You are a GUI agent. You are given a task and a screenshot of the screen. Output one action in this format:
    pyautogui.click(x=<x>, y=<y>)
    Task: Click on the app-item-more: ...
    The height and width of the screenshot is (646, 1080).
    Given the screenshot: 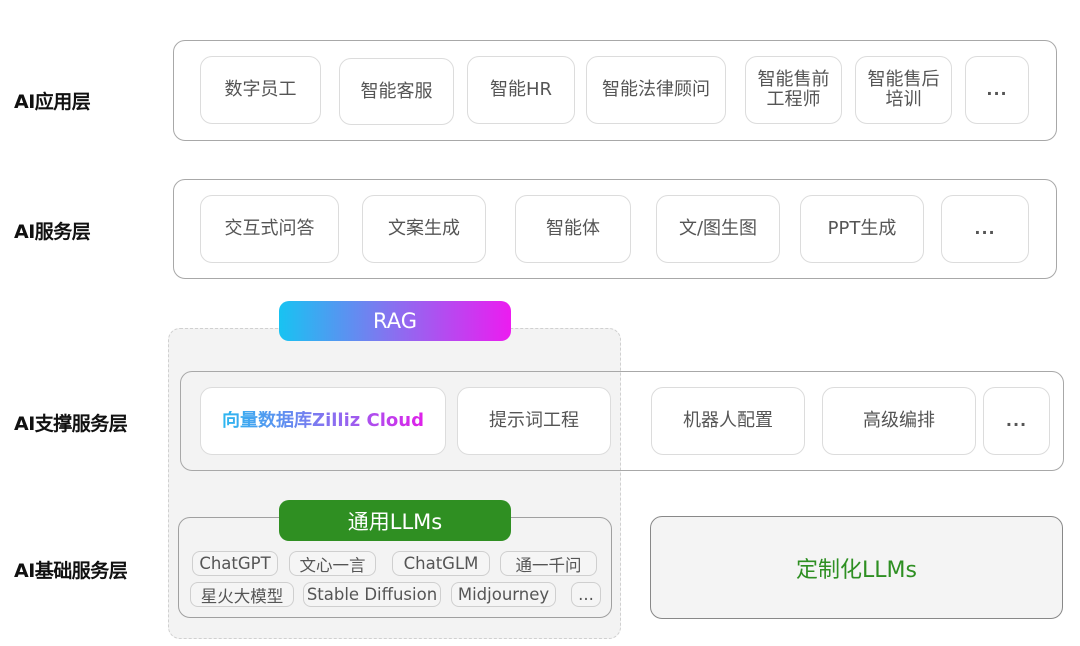 What is the action you would take?
    pyautogui.click(x=997, y=90)
    